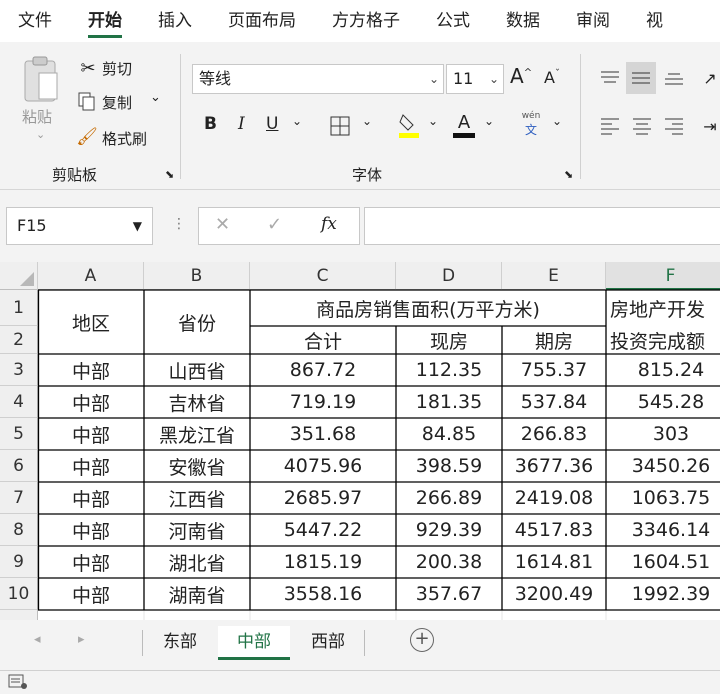 The width and height of the screenshot is (720, 694). What do you see at coordinates (554, 498) in the screenshot?
I see `cell-future: 2419.08` at bounding box center [554, 498].